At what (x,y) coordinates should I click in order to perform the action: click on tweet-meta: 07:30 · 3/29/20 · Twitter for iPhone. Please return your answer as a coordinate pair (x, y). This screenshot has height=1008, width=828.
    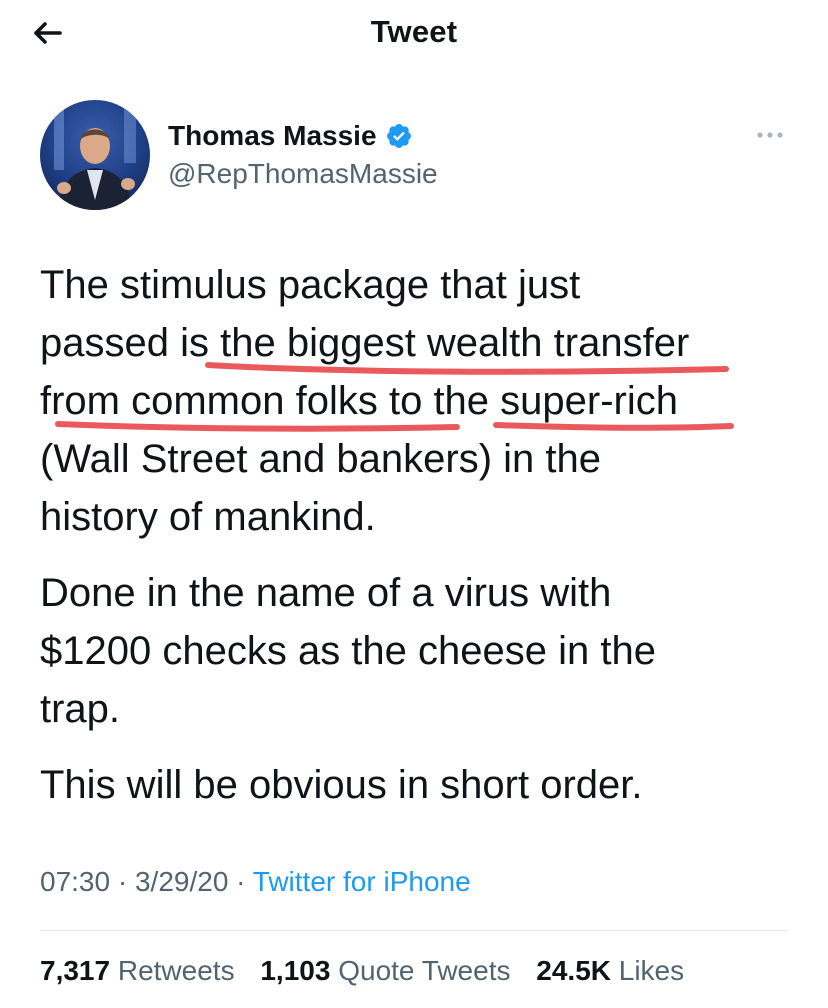
    Looking at the image, I should click on (255, 882).